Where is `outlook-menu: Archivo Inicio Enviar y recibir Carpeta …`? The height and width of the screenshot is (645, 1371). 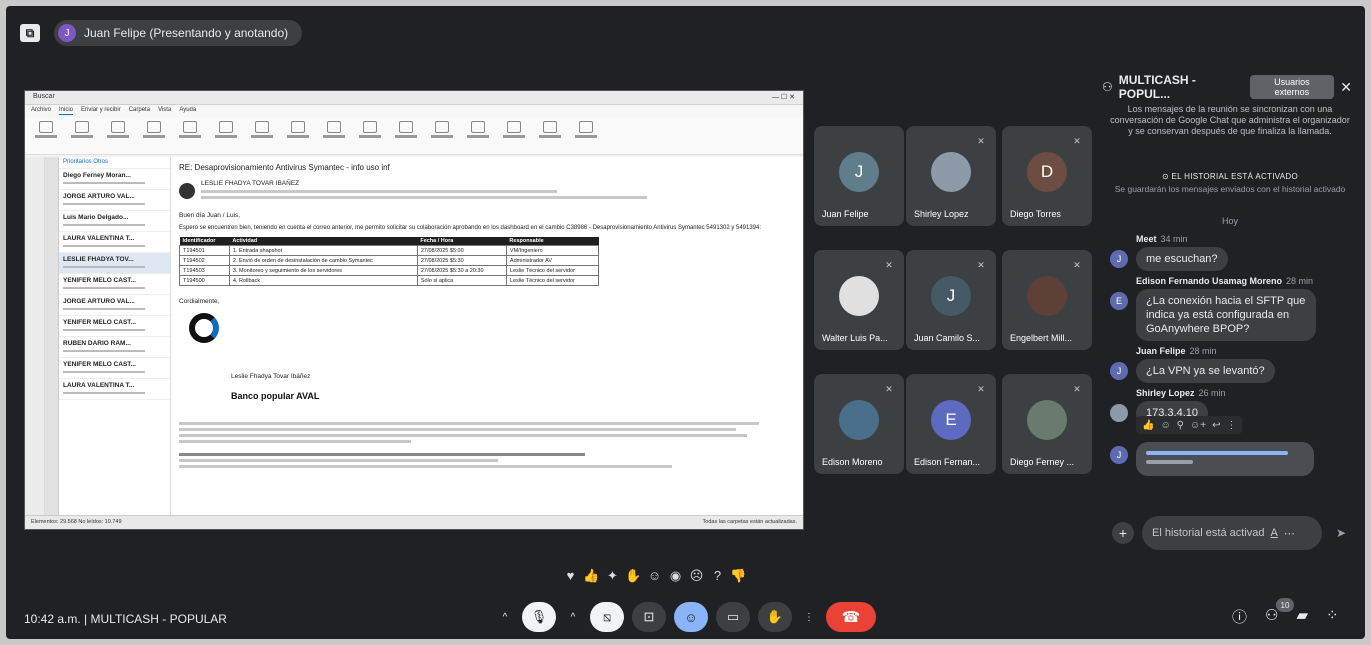 outlook-menu: Archivo Inicio Enviar y recibir Carpeta … is located at coordinates (414, 111).